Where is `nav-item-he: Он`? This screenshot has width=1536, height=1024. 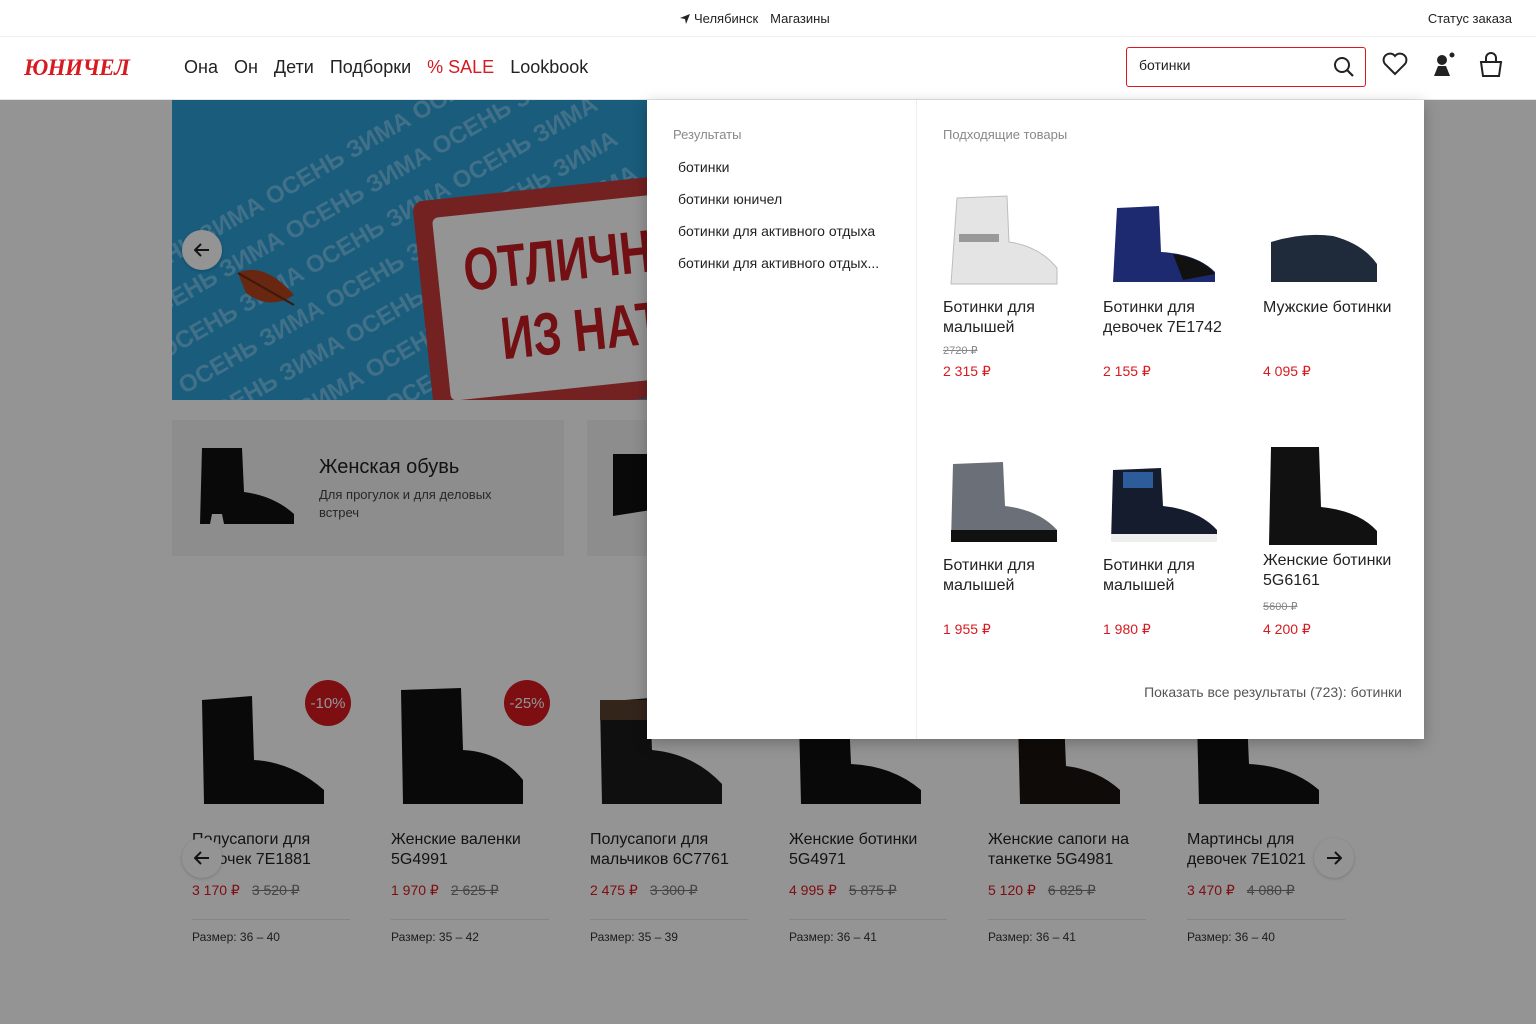
nav-item-he: Он is located at coordinates (246, 67).